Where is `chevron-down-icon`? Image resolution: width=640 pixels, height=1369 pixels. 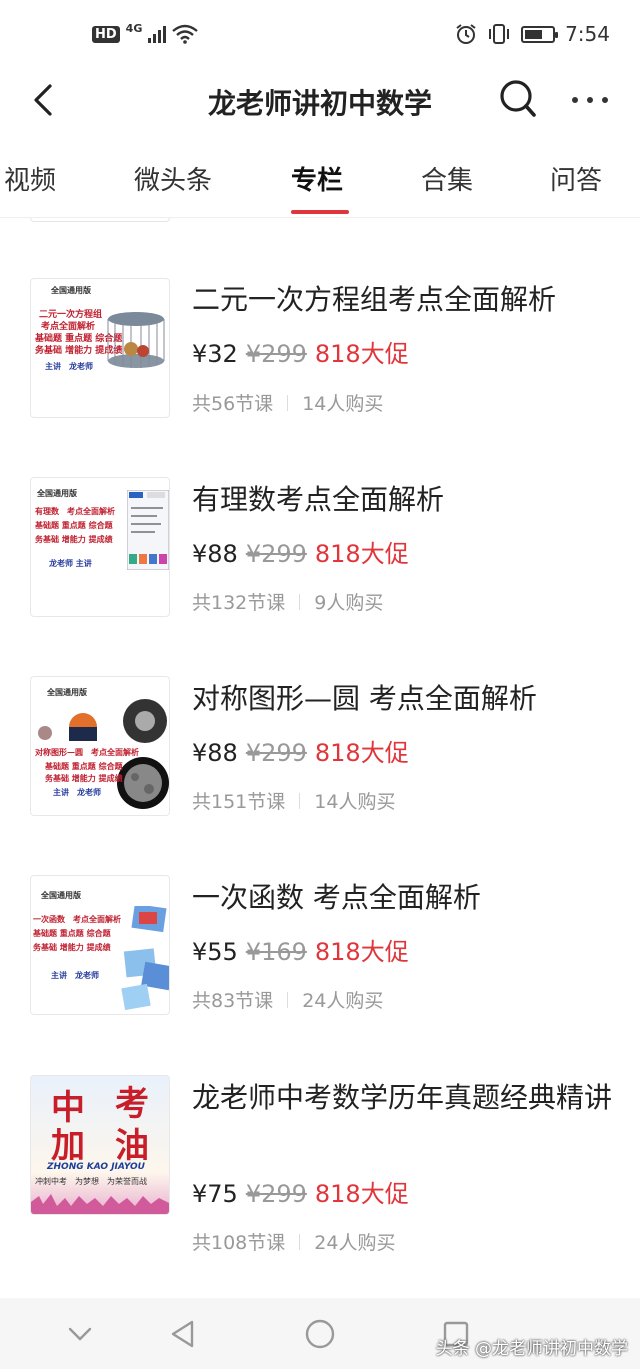 chevron-down-icon is located at coordinates (80, 1334).